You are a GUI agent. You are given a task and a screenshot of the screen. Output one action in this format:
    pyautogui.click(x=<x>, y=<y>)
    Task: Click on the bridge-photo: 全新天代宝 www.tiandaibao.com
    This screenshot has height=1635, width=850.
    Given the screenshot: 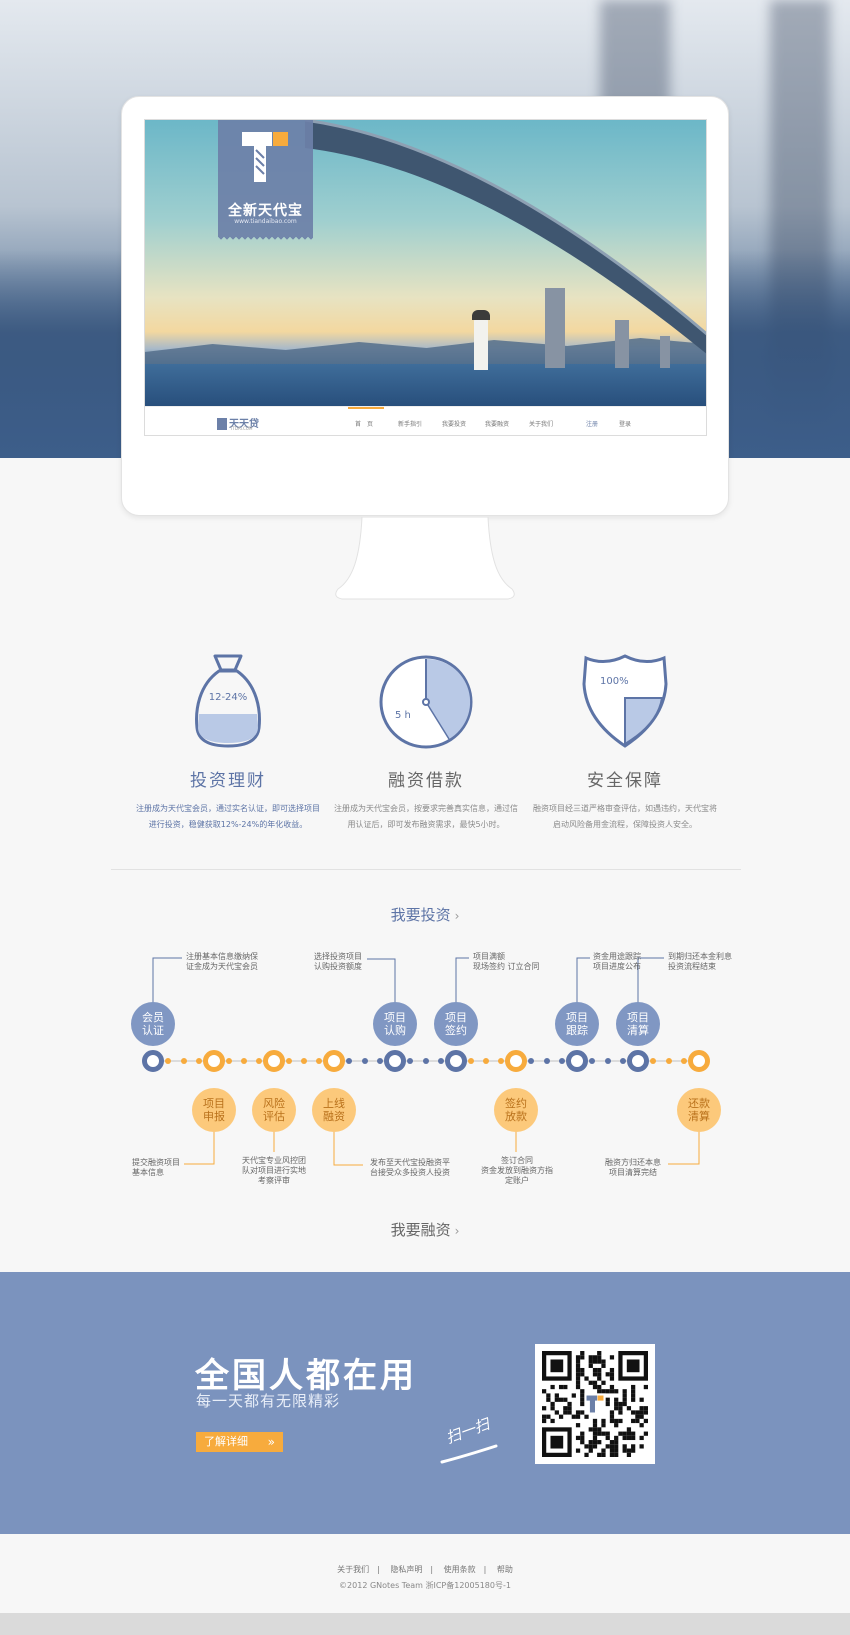 What is the action you would take?
    pyautogui.click(x=425, y=263)
    